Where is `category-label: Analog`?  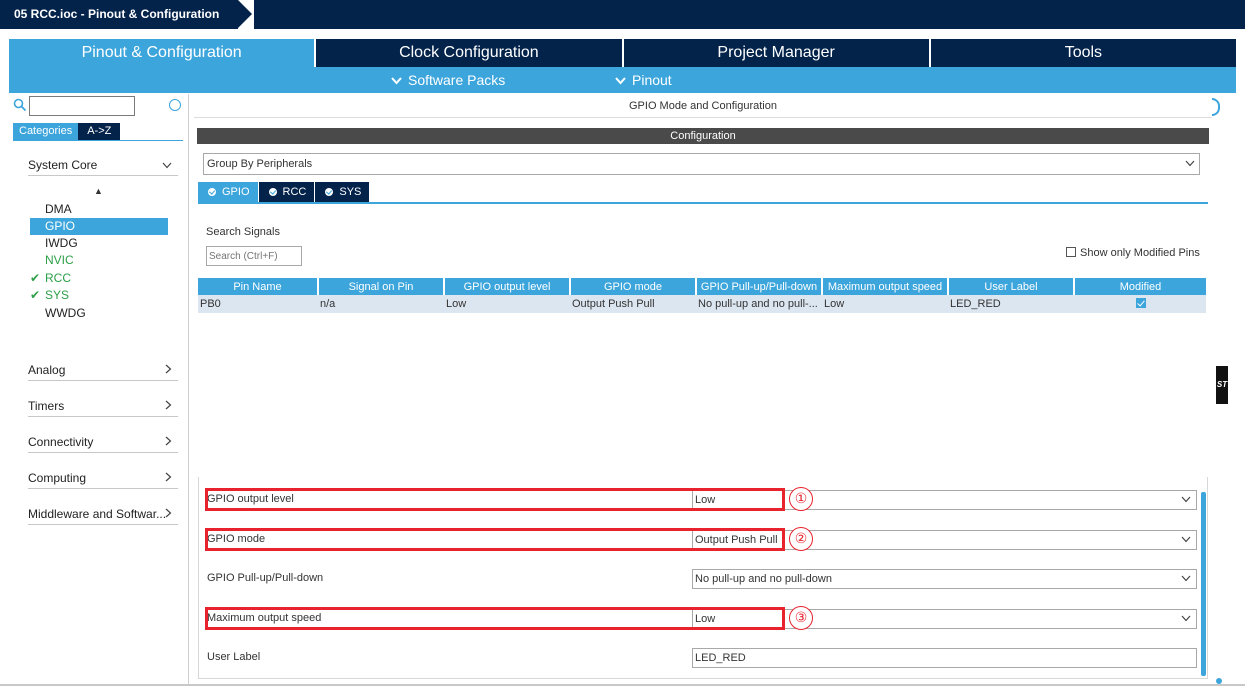 category-label: Analog is located at coordinates (47, 370).